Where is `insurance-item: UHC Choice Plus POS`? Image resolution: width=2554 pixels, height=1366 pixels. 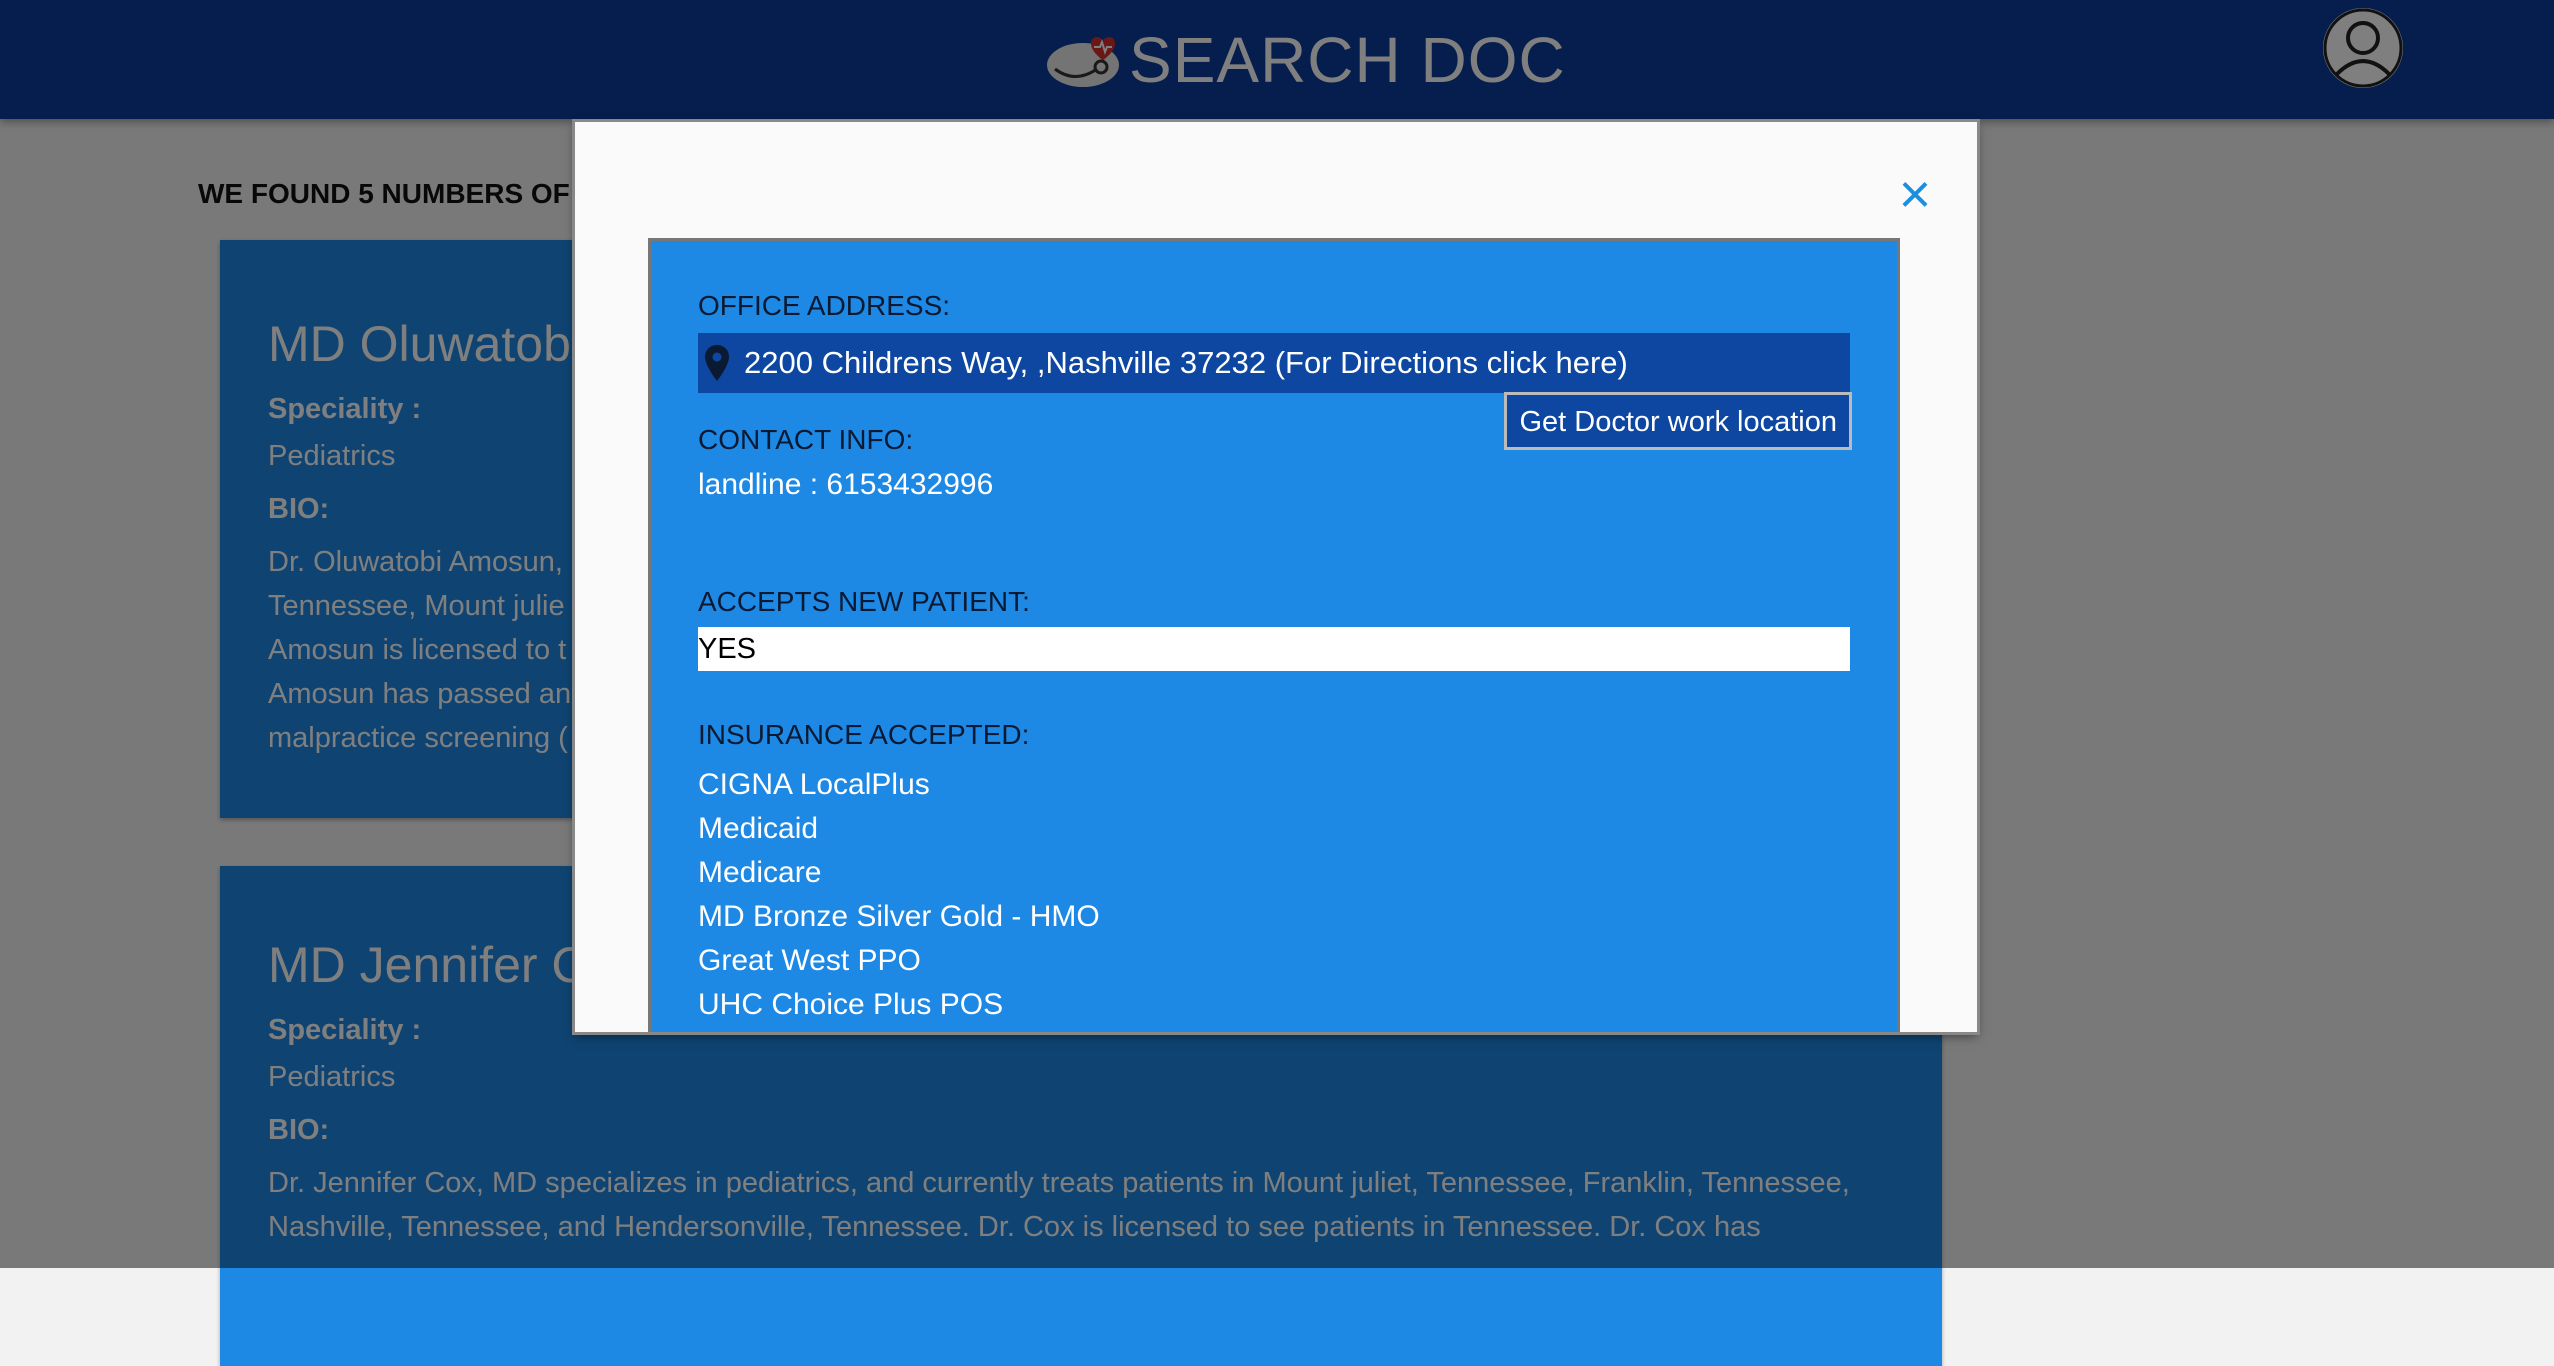
insurance-item: UHC Choice Plus POS is located at coordinates (851, 1004).